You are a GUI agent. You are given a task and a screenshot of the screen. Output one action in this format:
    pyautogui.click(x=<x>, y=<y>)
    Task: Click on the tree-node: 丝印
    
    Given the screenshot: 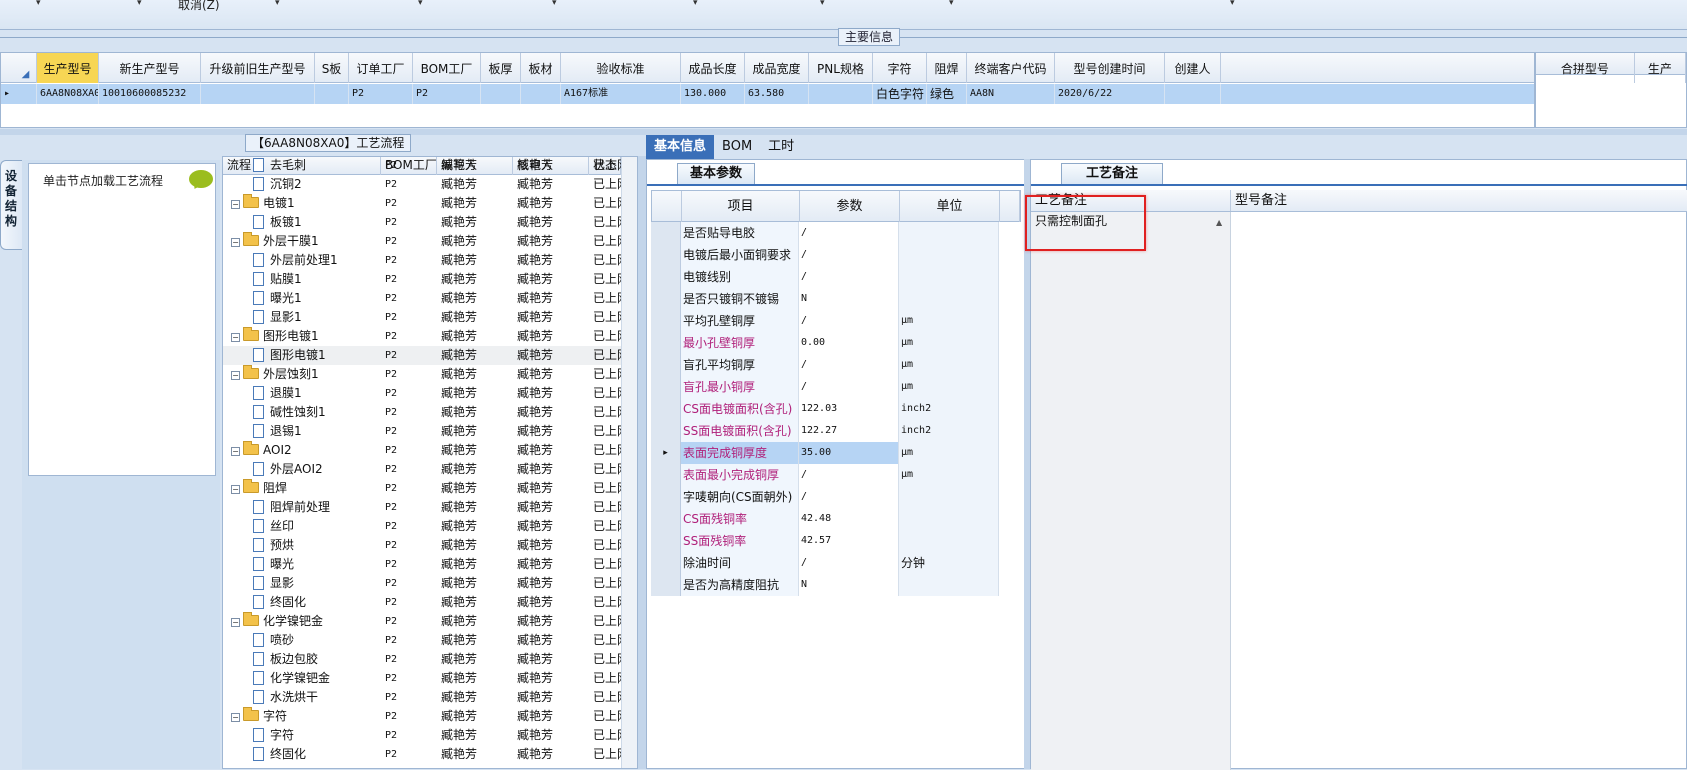 What is the action you would take?
    pyautogui.click(x=302, y=526)
    